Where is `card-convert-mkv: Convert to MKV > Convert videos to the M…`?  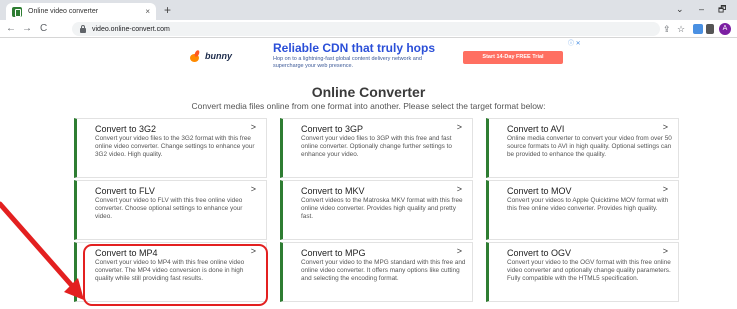
card-convert-mkv: Convert to MKV > Convert videos to the M… is located at coordinates (376, 210).